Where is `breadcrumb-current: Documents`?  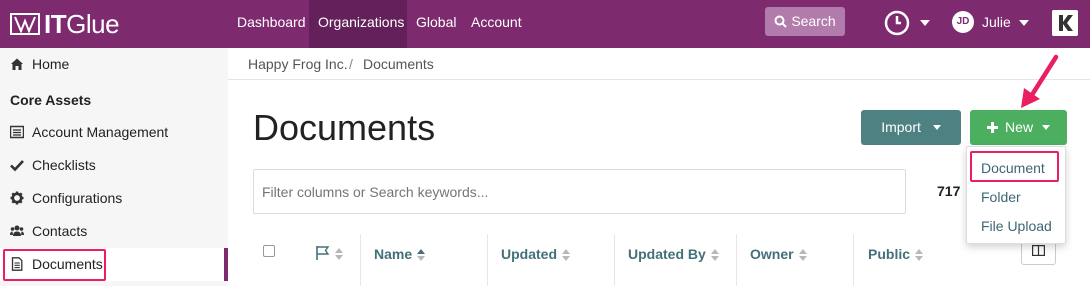 breadcrumb-current: Documents is located at coordinates (398, 64).